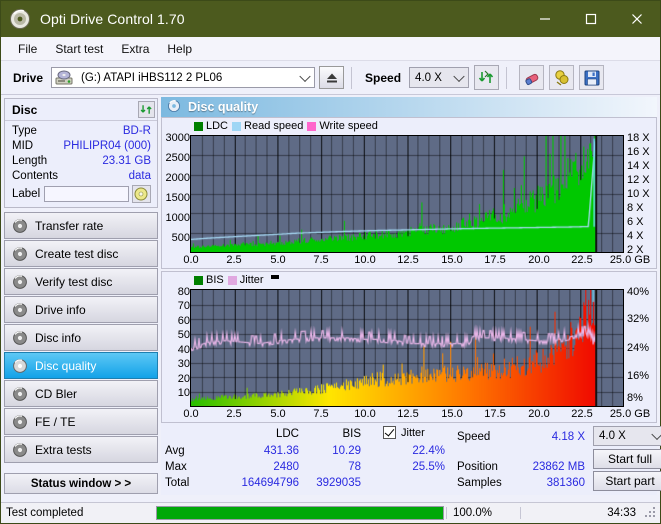  I want to click on sidebar-item-extra-tests: Extra tests, so click(81, 449).